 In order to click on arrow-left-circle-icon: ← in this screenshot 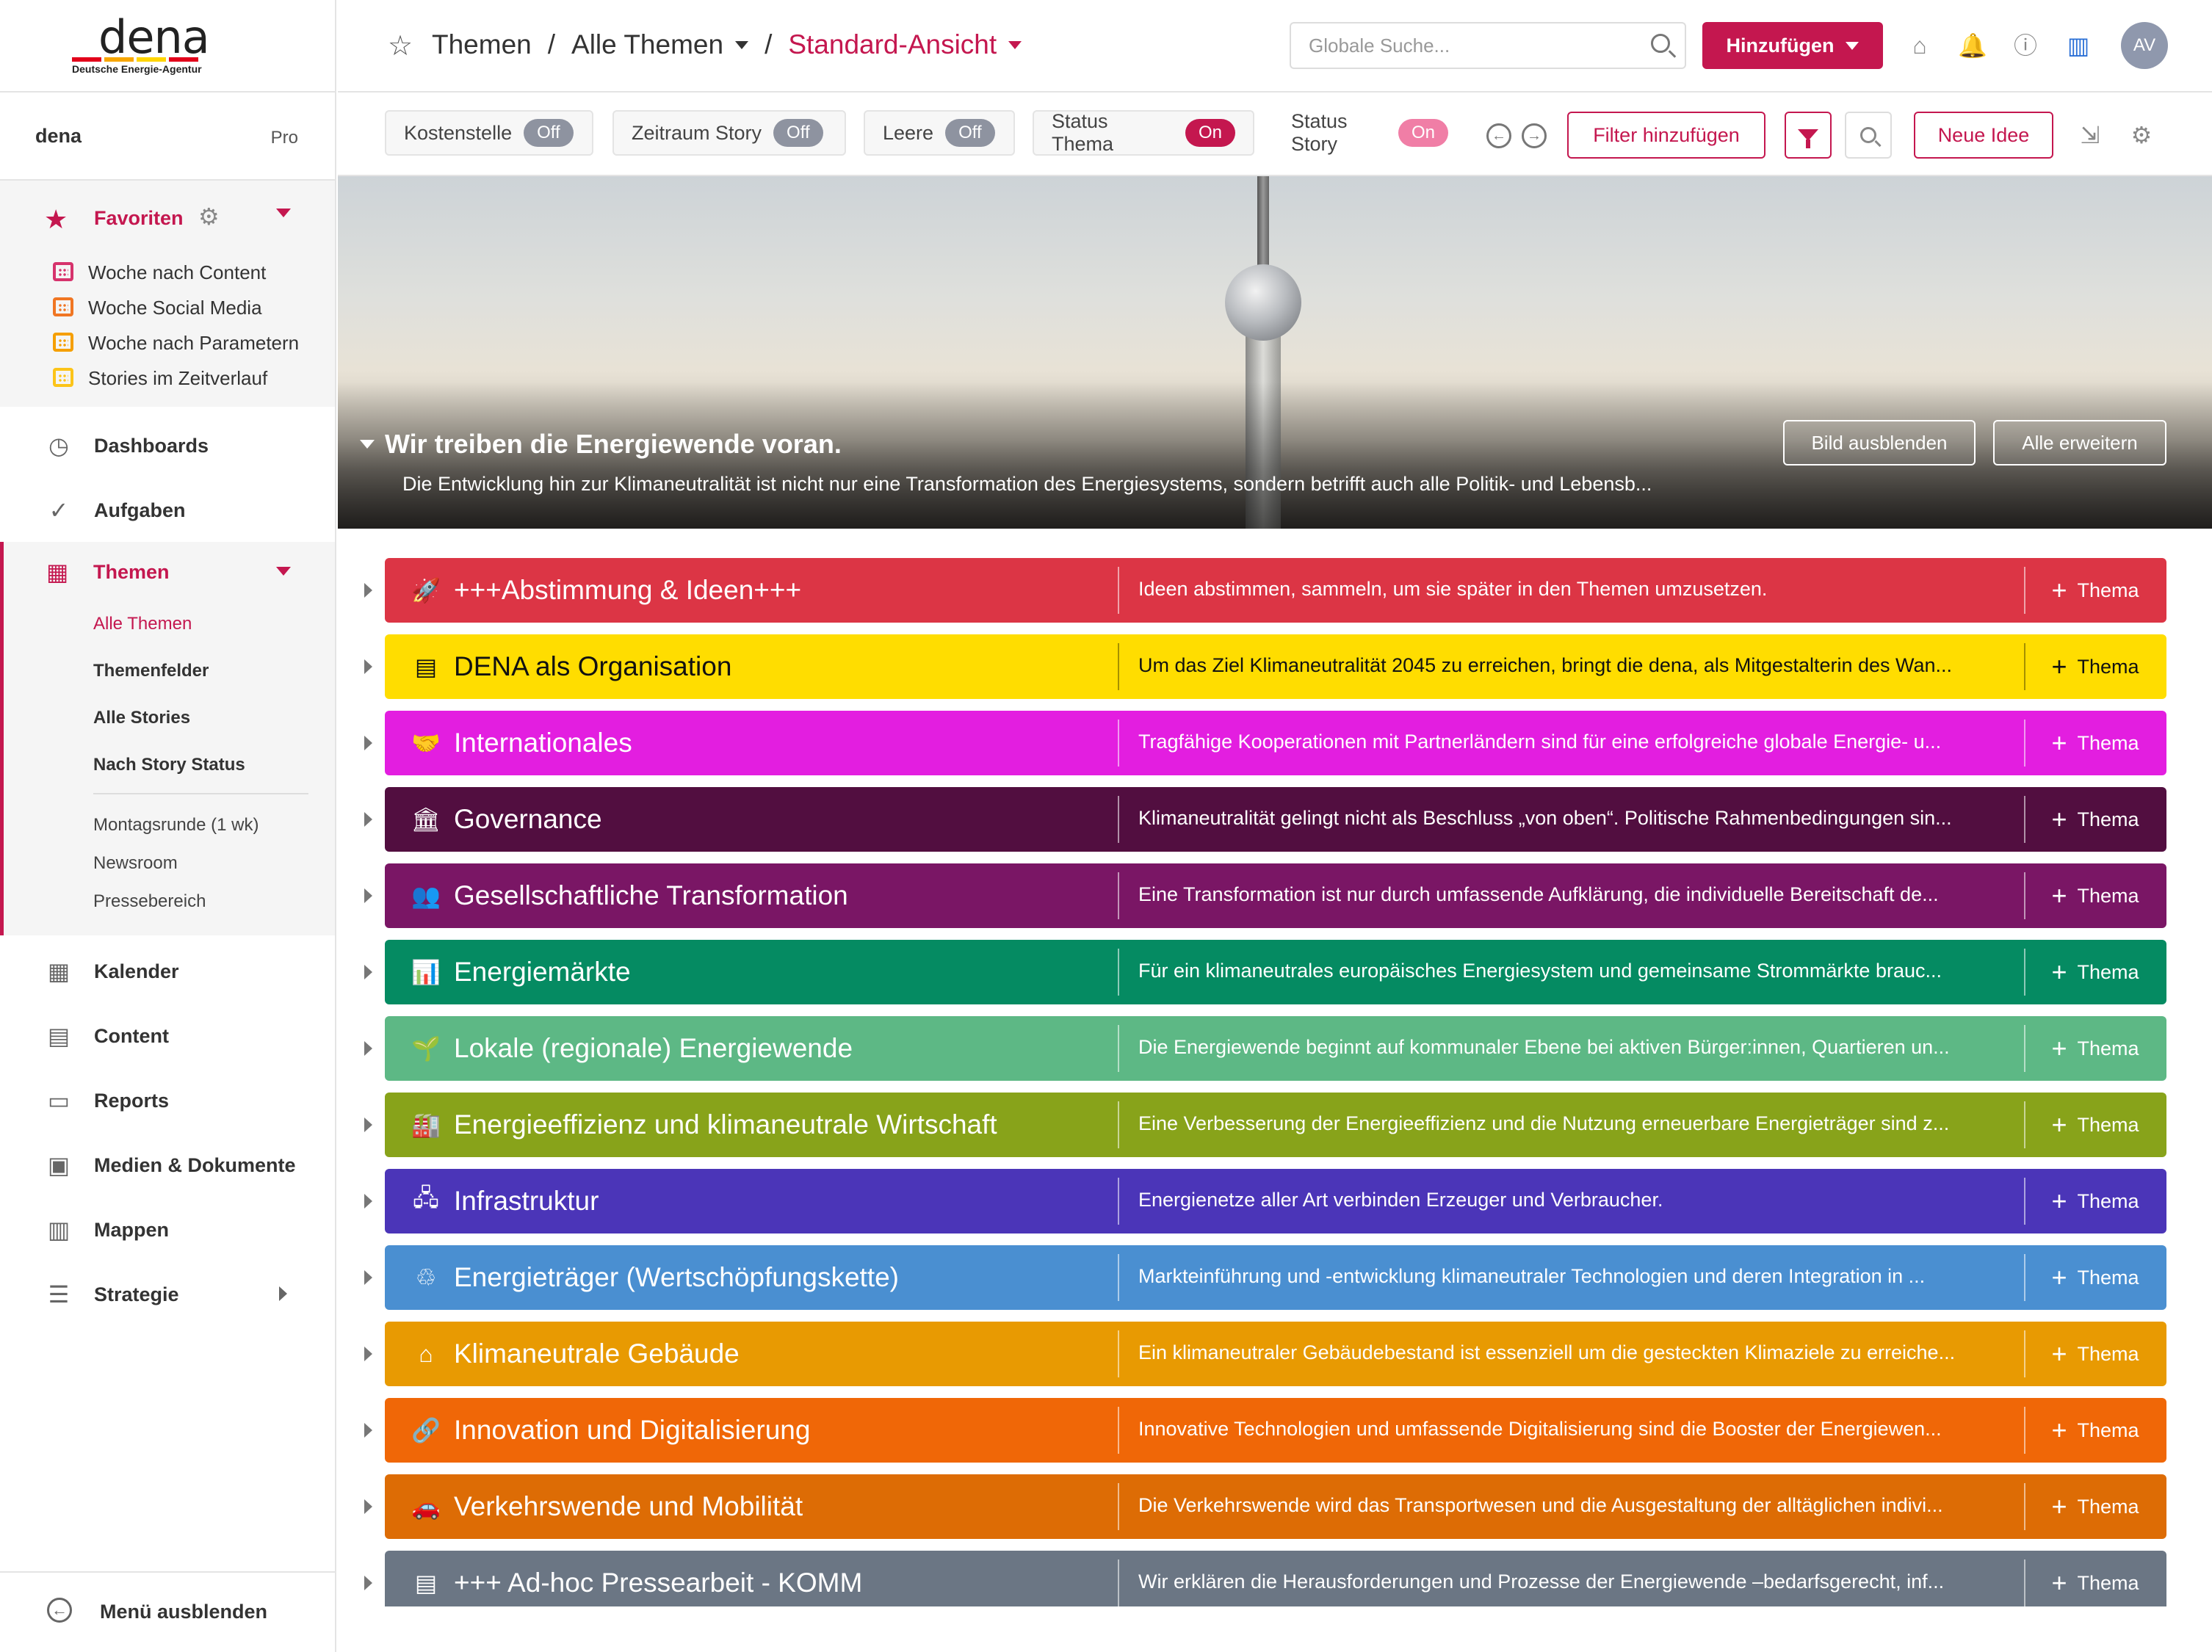, I will do `click(1498, 135)`.